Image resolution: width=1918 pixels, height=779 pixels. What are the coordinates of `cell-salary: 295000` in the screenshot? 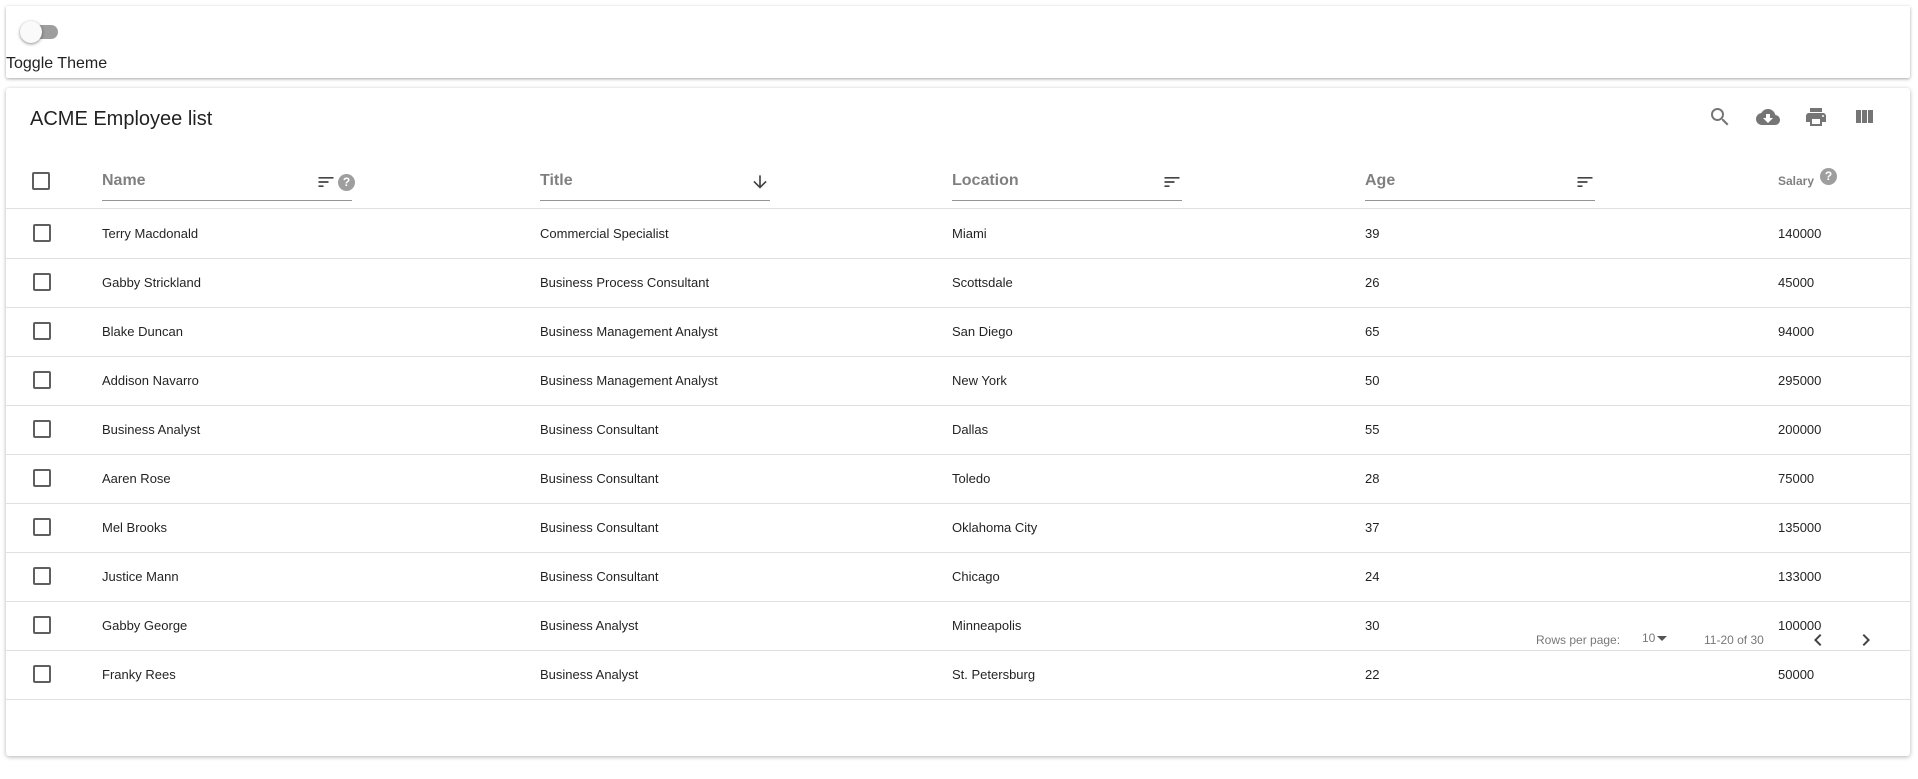 It's located at (1800, 380).